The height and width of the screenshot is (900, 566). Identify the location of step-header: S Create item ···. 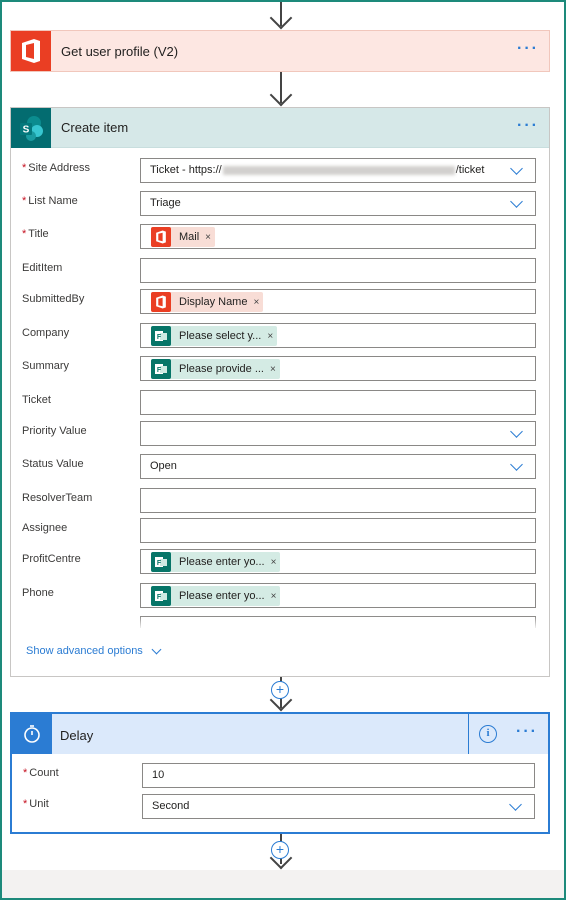
(280, 127).